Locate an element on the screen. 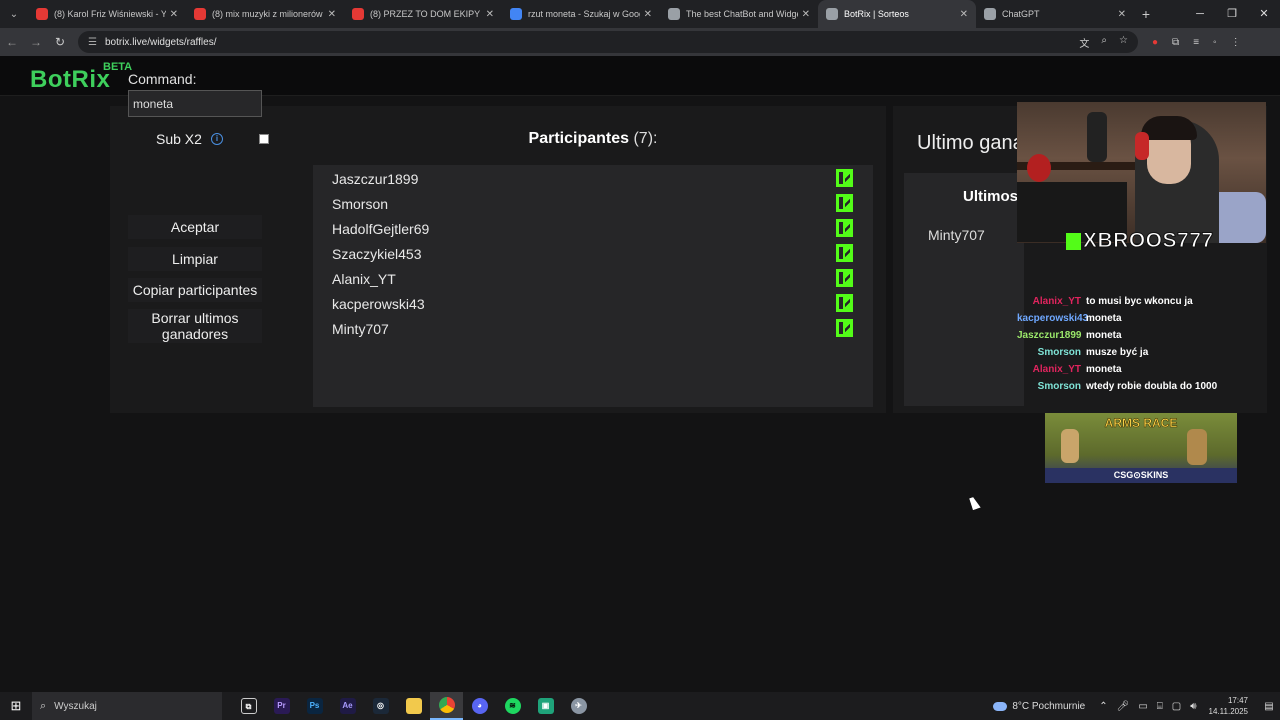  site-info-icon: ☰ is located at coordinates (92, 42).